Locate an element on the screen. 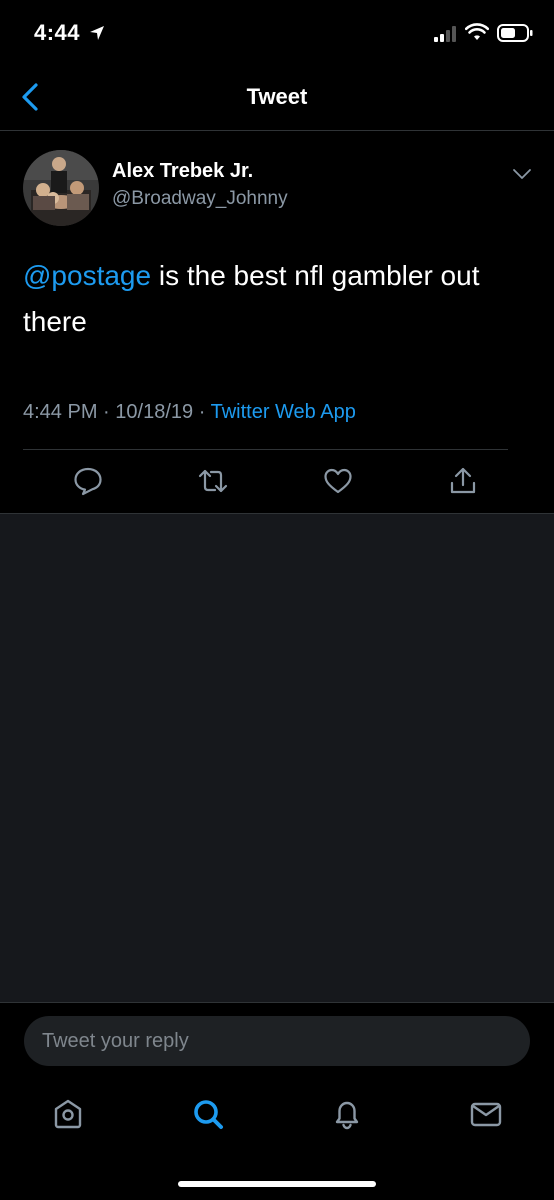  avatar-photo is located at coordinates (61, 188).